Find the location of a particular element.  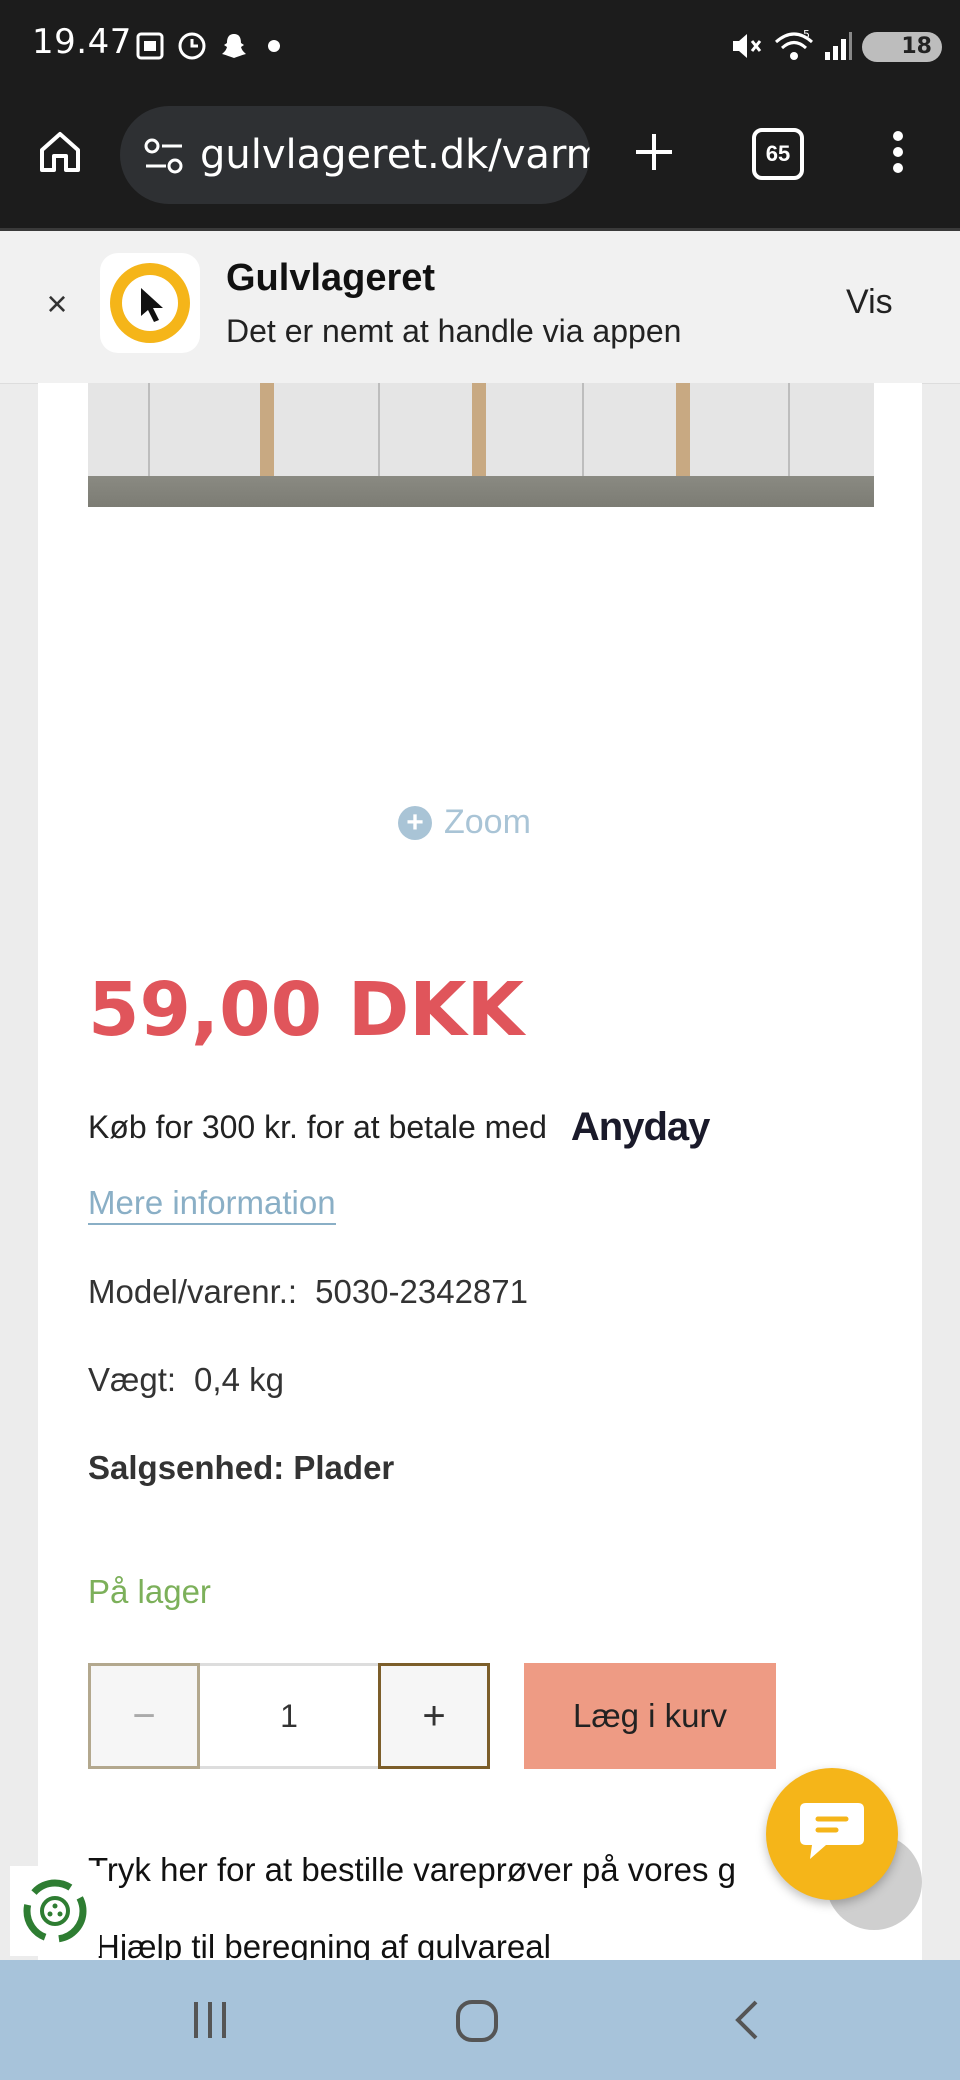

stock-status: På lager is located at coordinates (149, 1591).